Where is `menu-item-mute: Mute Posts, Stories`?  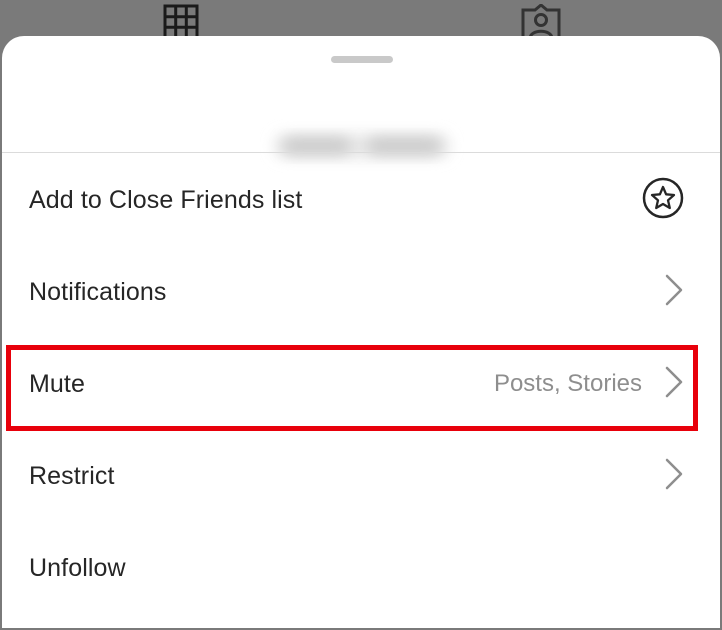
menu-item-mute: Mute Posts, Stories is located at coordinates (361, 384).